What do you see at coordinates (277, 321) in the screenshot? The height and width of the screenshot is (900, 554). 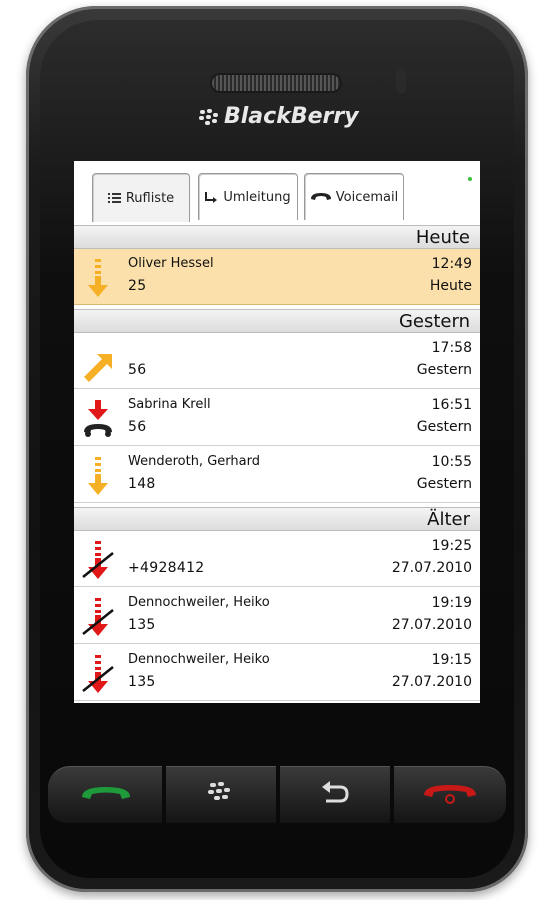 I see `section-header-yesterday: Gestern` at bounding box center [277, 321].